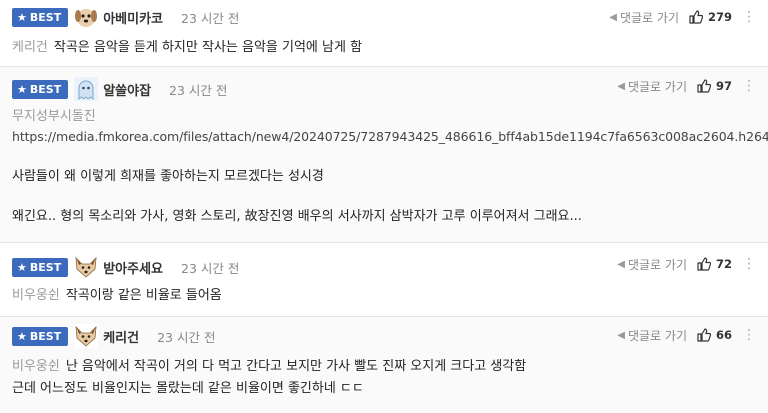 This screenshot has width=768, height=413. Describe the element at coordinates (188, 388) in the screenshot. I see `comment-text: 근데 어느정도 비율인지는 몰랐는데 같은 비율이면 좋긴하네 ㄷㄷ` at that location.